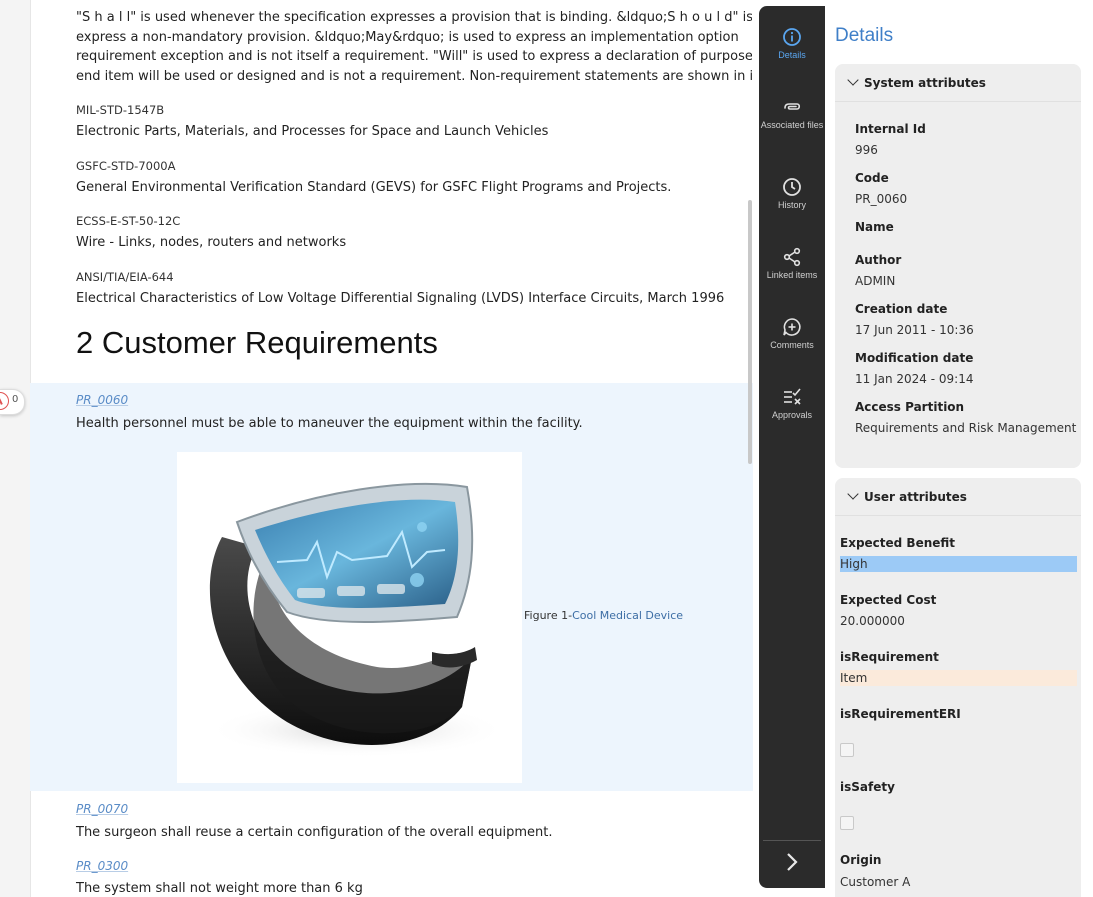 The width and height of the screenshot is (1093, 897). I want to click on figure-caption: Figure 1-Cool Medical Device, so click(603, 615).